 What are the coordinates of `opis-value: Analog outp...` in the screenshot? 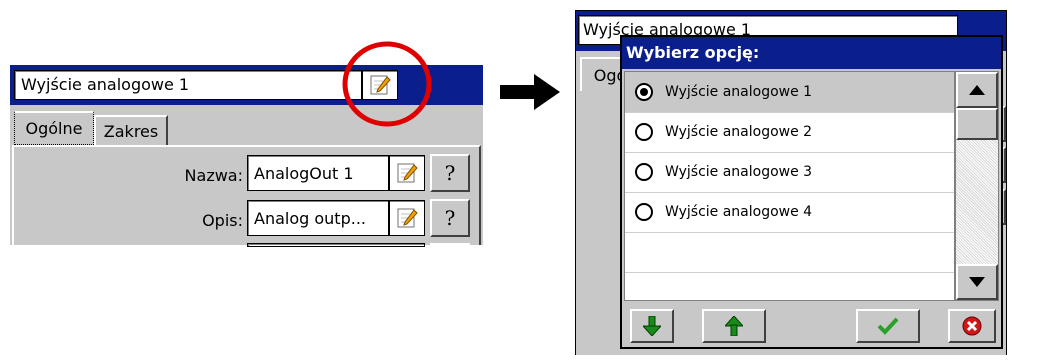 It's located at (310, 218).